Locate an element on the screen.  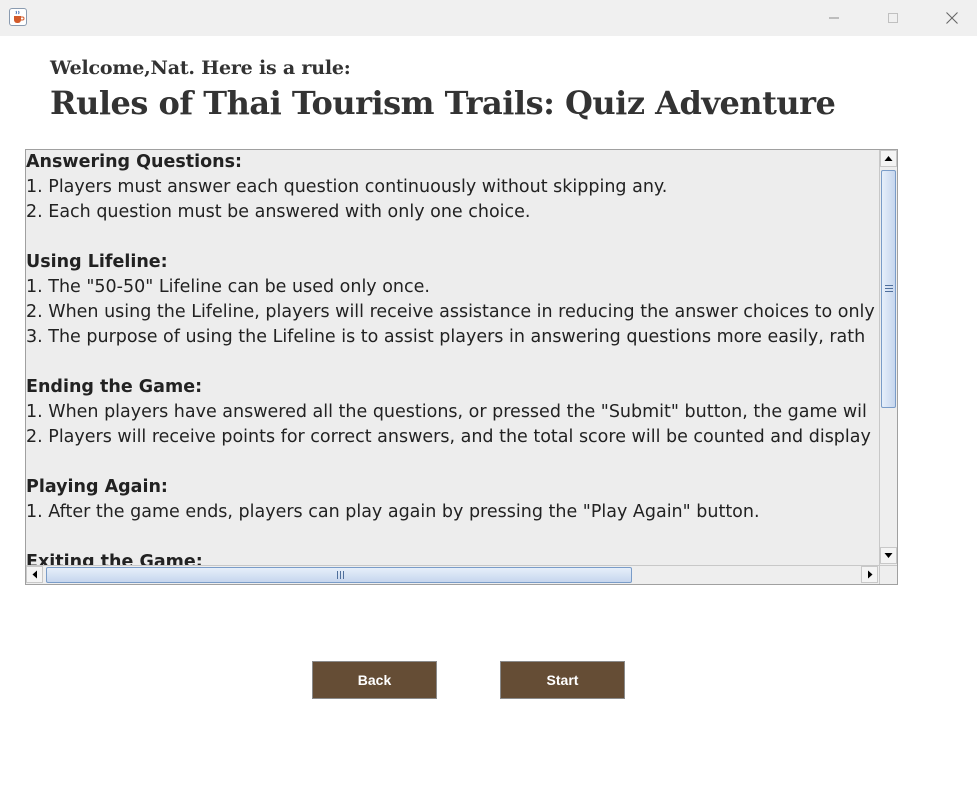
maximize-icon is located at coordinates (893, 18).